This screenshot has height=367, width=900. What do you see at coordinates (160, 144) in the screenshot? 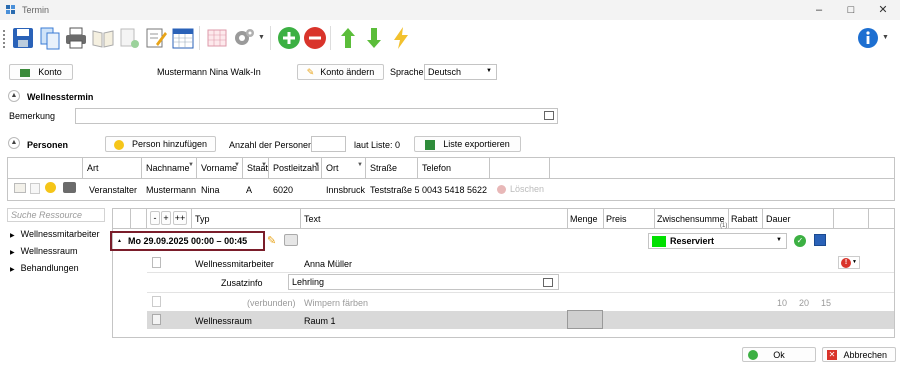
I see `person-hinzufuegen-button: Person hinzufügen` at bounding box center [160, 144].